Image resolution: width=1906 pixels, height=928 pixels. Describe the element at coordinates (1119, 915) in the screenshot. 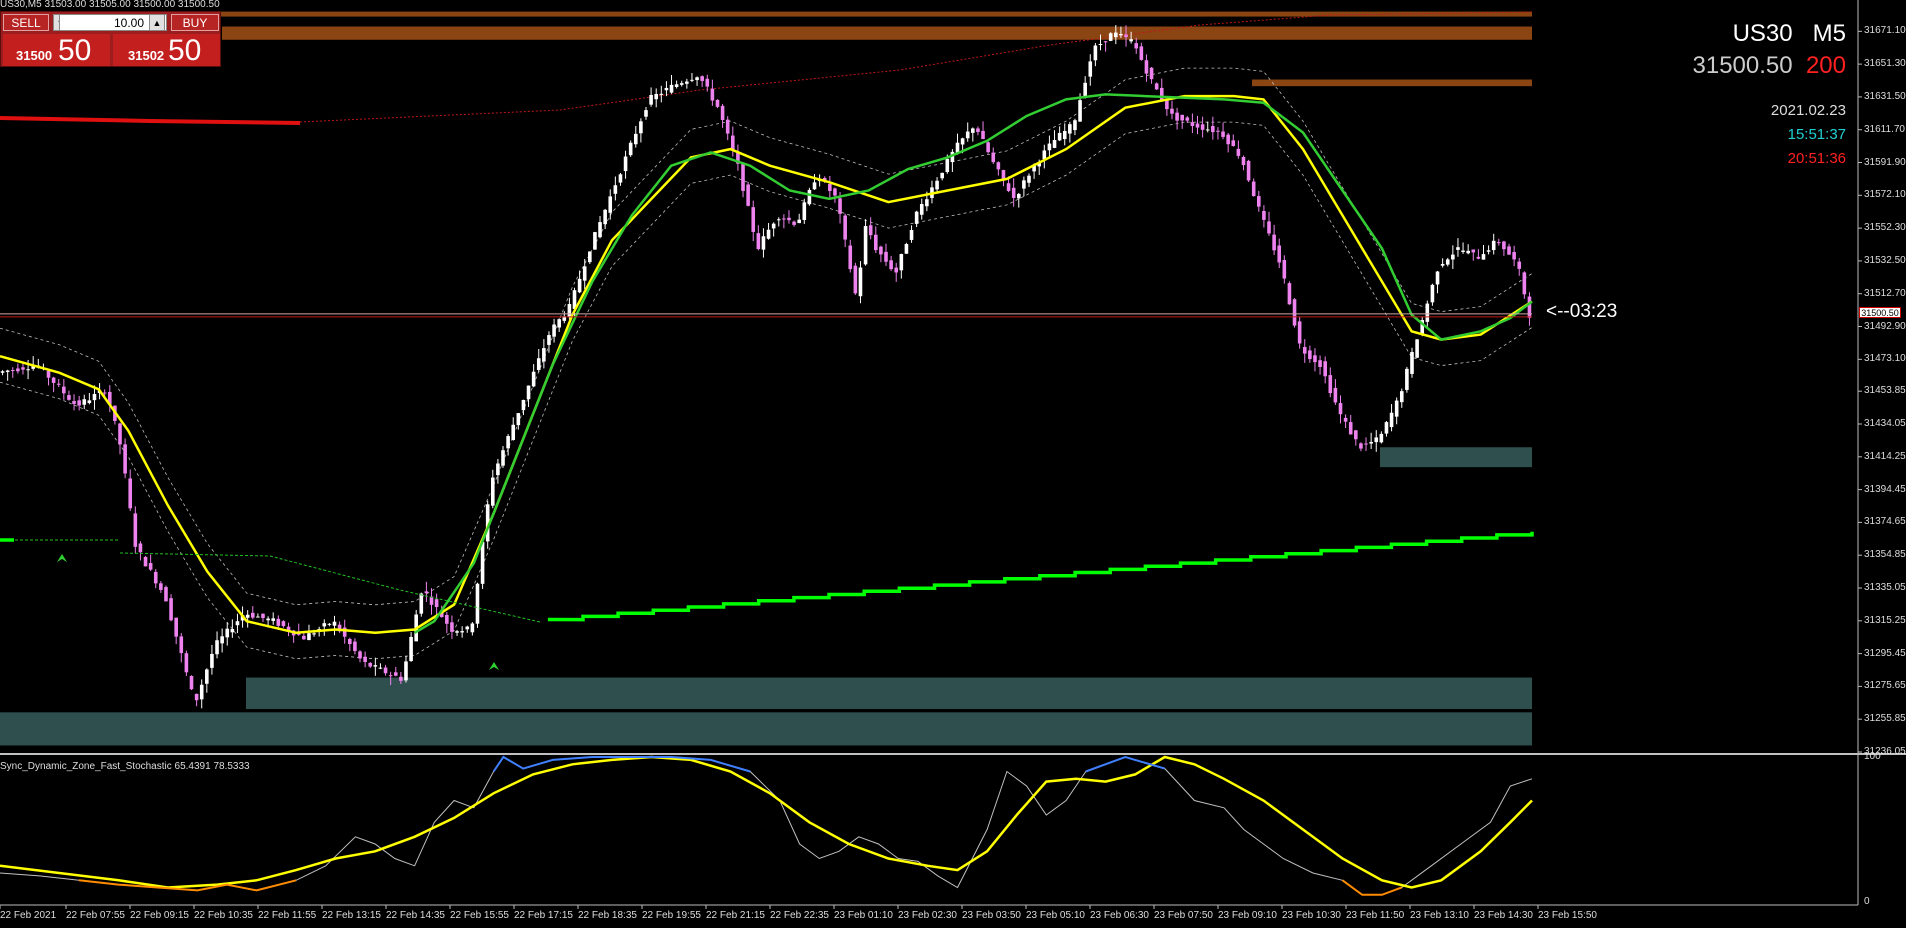

I see `time-tick-label: 23 Feb 06:30` at that location.